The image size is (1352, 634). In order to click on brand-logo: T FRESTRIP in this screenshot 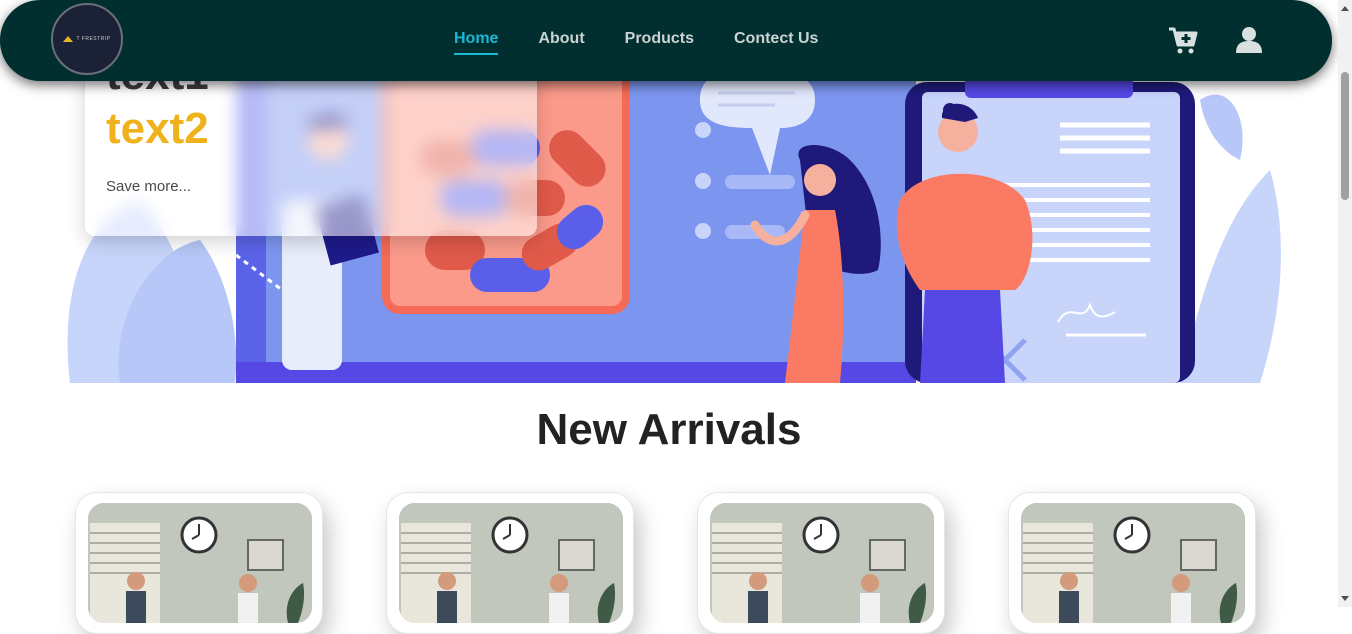, I will do `click(87, 39)`.